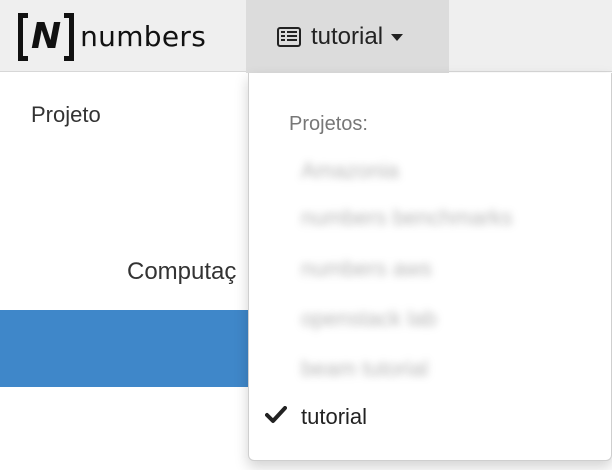 Image resolution: width=612 pixels, height=470 pixels. I want to click on logo-mark-icon: N, so click(46, 37).